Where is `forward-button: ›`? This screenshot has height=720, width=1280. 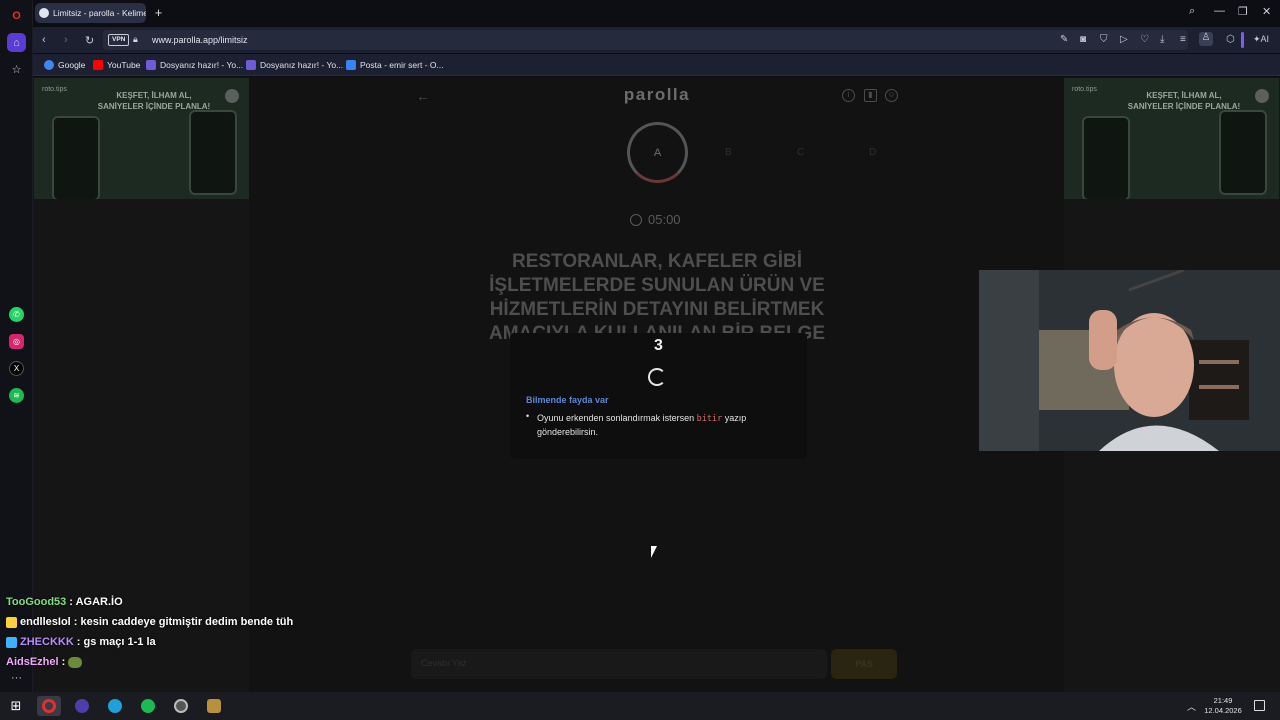
forward-button: › is located at coordinates (66, 40).